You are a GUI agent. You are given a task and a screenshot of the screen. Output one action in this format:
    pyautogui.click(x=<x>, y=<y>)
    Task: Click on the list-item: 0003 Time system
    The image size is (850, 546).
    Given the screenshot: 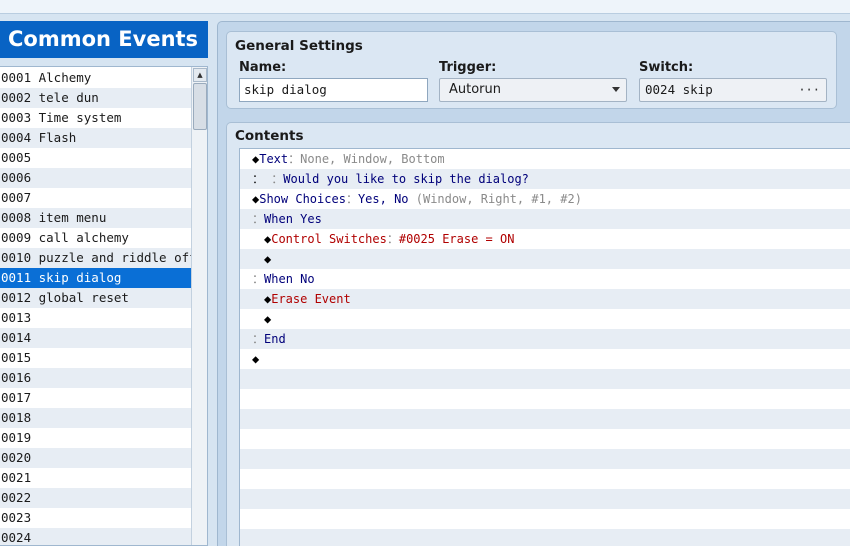 What is the action you would take?
    pyautogui.click(x=95, y=118)
    